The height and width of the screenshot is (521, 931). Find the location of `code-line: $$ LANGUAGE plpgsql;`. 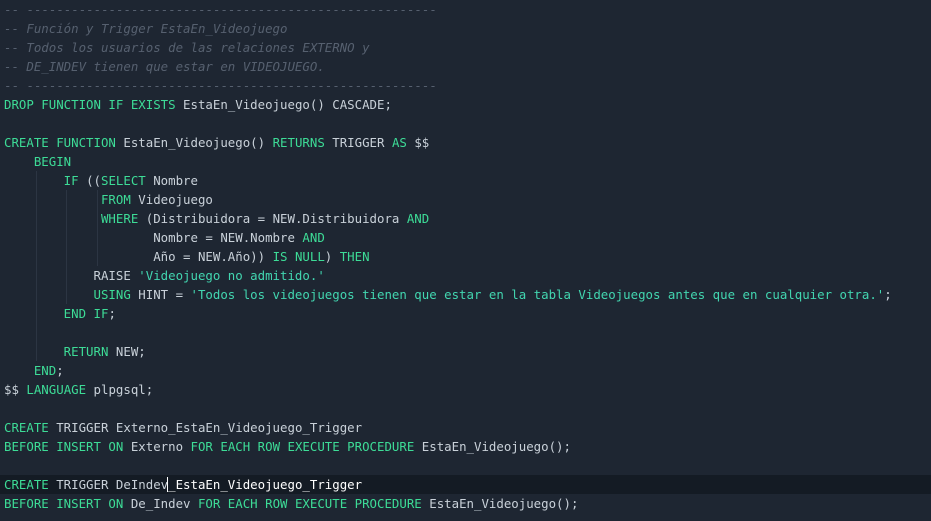

code-line: $$ LANGUAGE plpgsql; is located at coordinates (467, 389).